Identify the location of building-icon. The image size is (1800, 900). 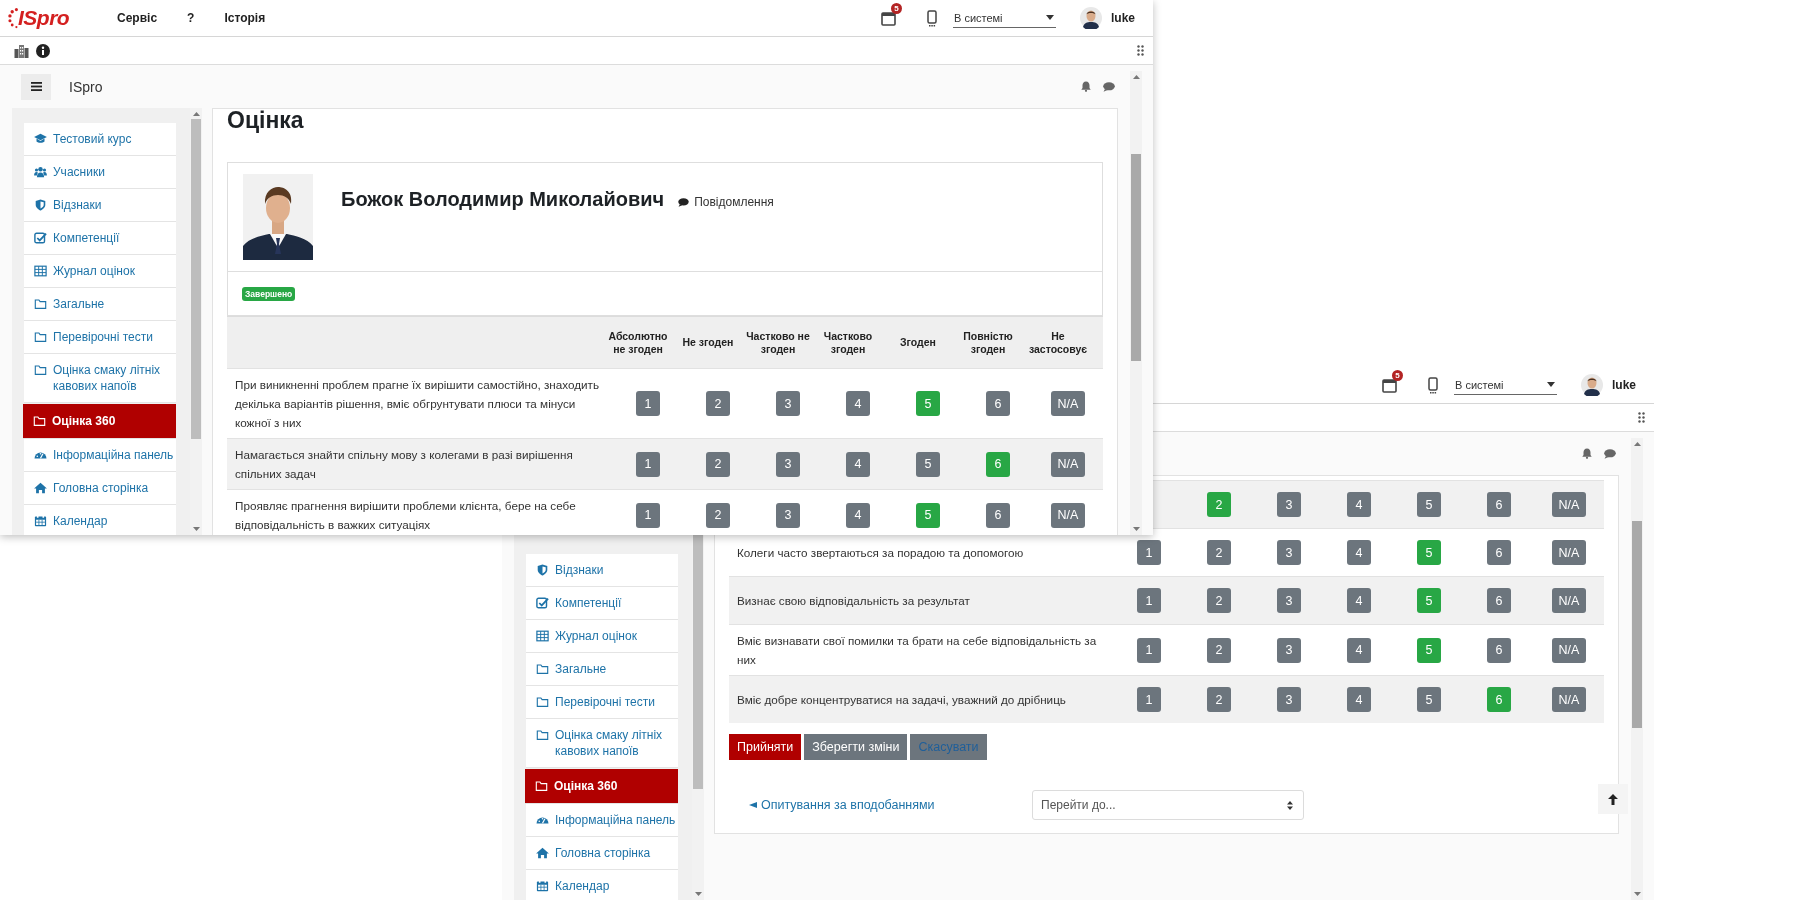
(21, 50).